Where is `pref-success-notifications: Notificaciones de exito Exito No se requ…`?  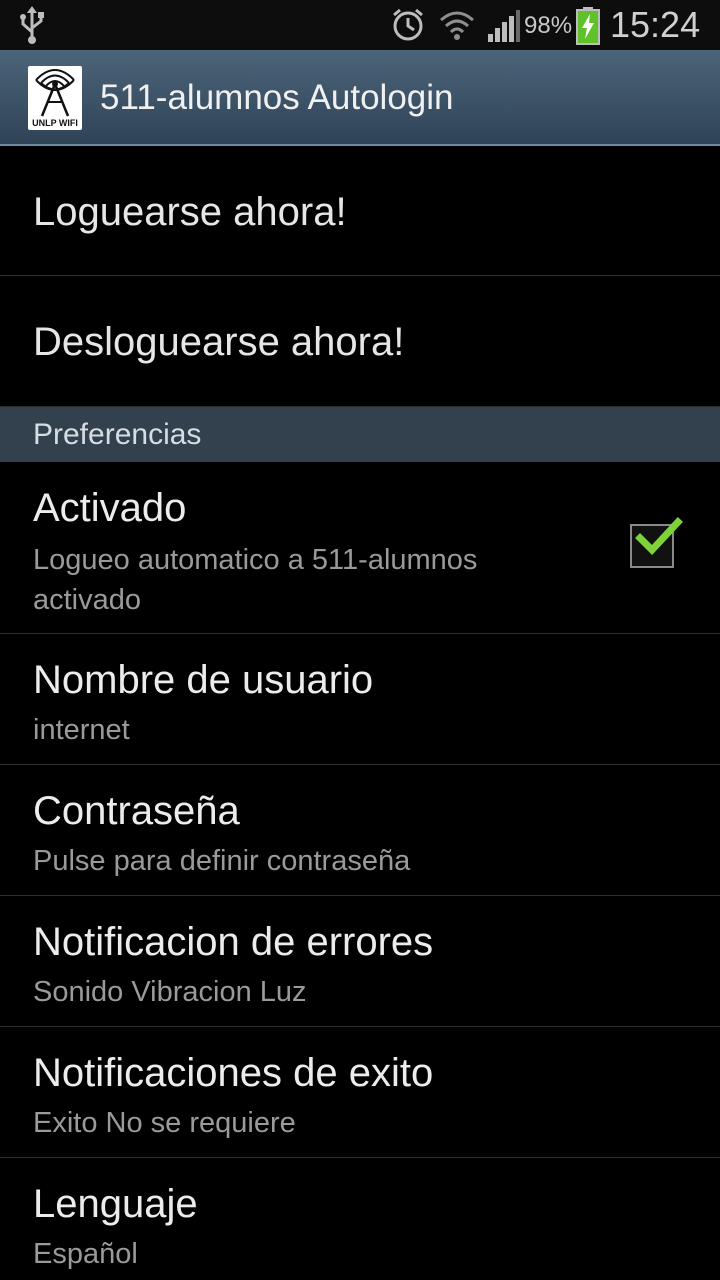
pref-success-notifications: Notificaciones de exito Exito No se requ… is located at coordinates (360, 1092).